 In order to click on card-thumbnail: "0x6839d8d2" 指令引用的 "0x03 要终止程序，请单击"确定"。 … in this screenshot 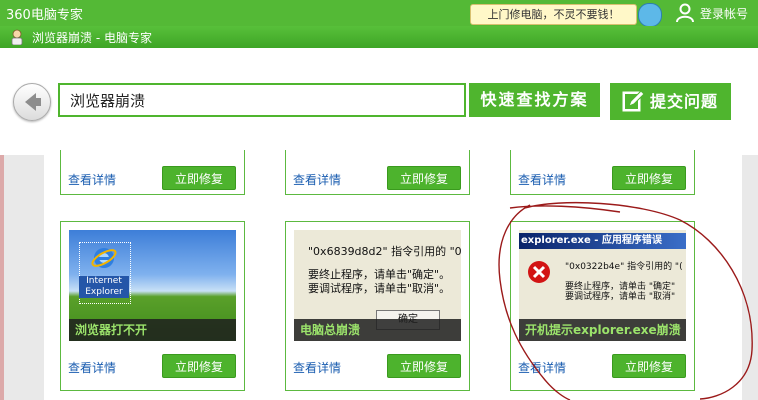, I will do `click(377, 285)`.